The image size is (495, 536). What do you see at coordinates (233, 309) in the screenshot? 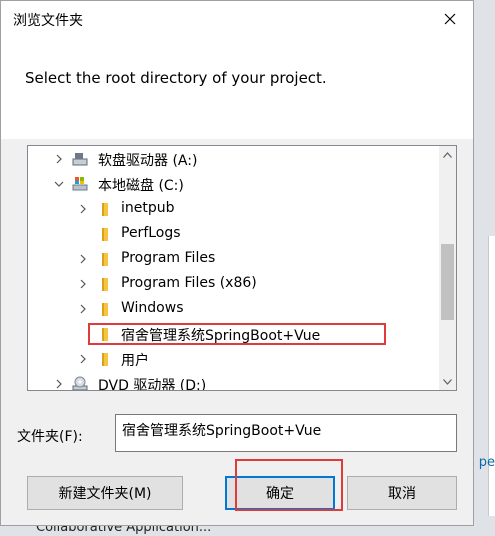
I see `tree-item: Windows` at bounding box center [233, 309].